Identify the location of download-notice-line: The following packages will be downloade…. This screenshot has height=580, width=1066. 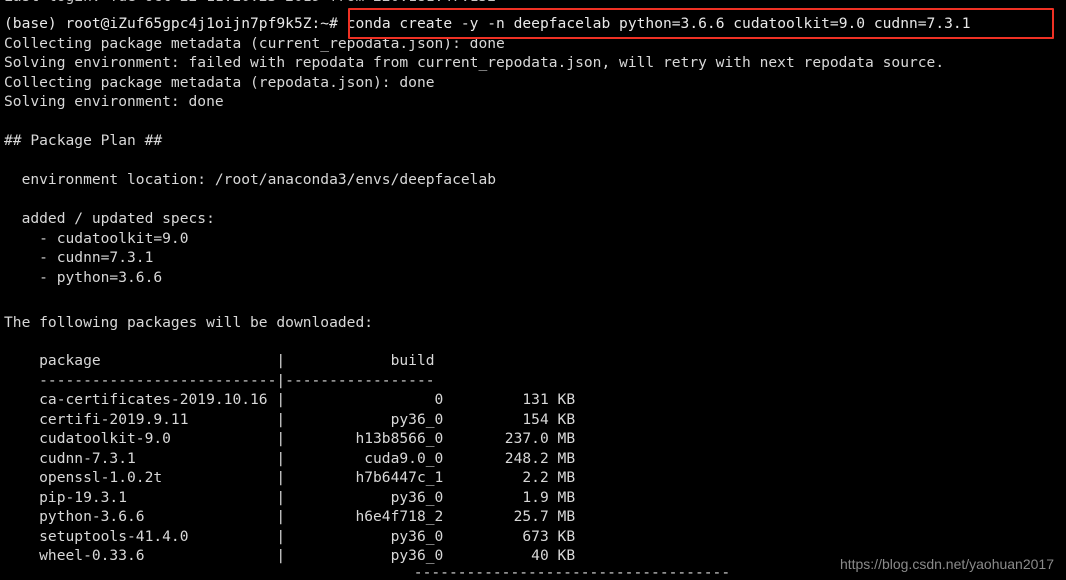
(189, 322).